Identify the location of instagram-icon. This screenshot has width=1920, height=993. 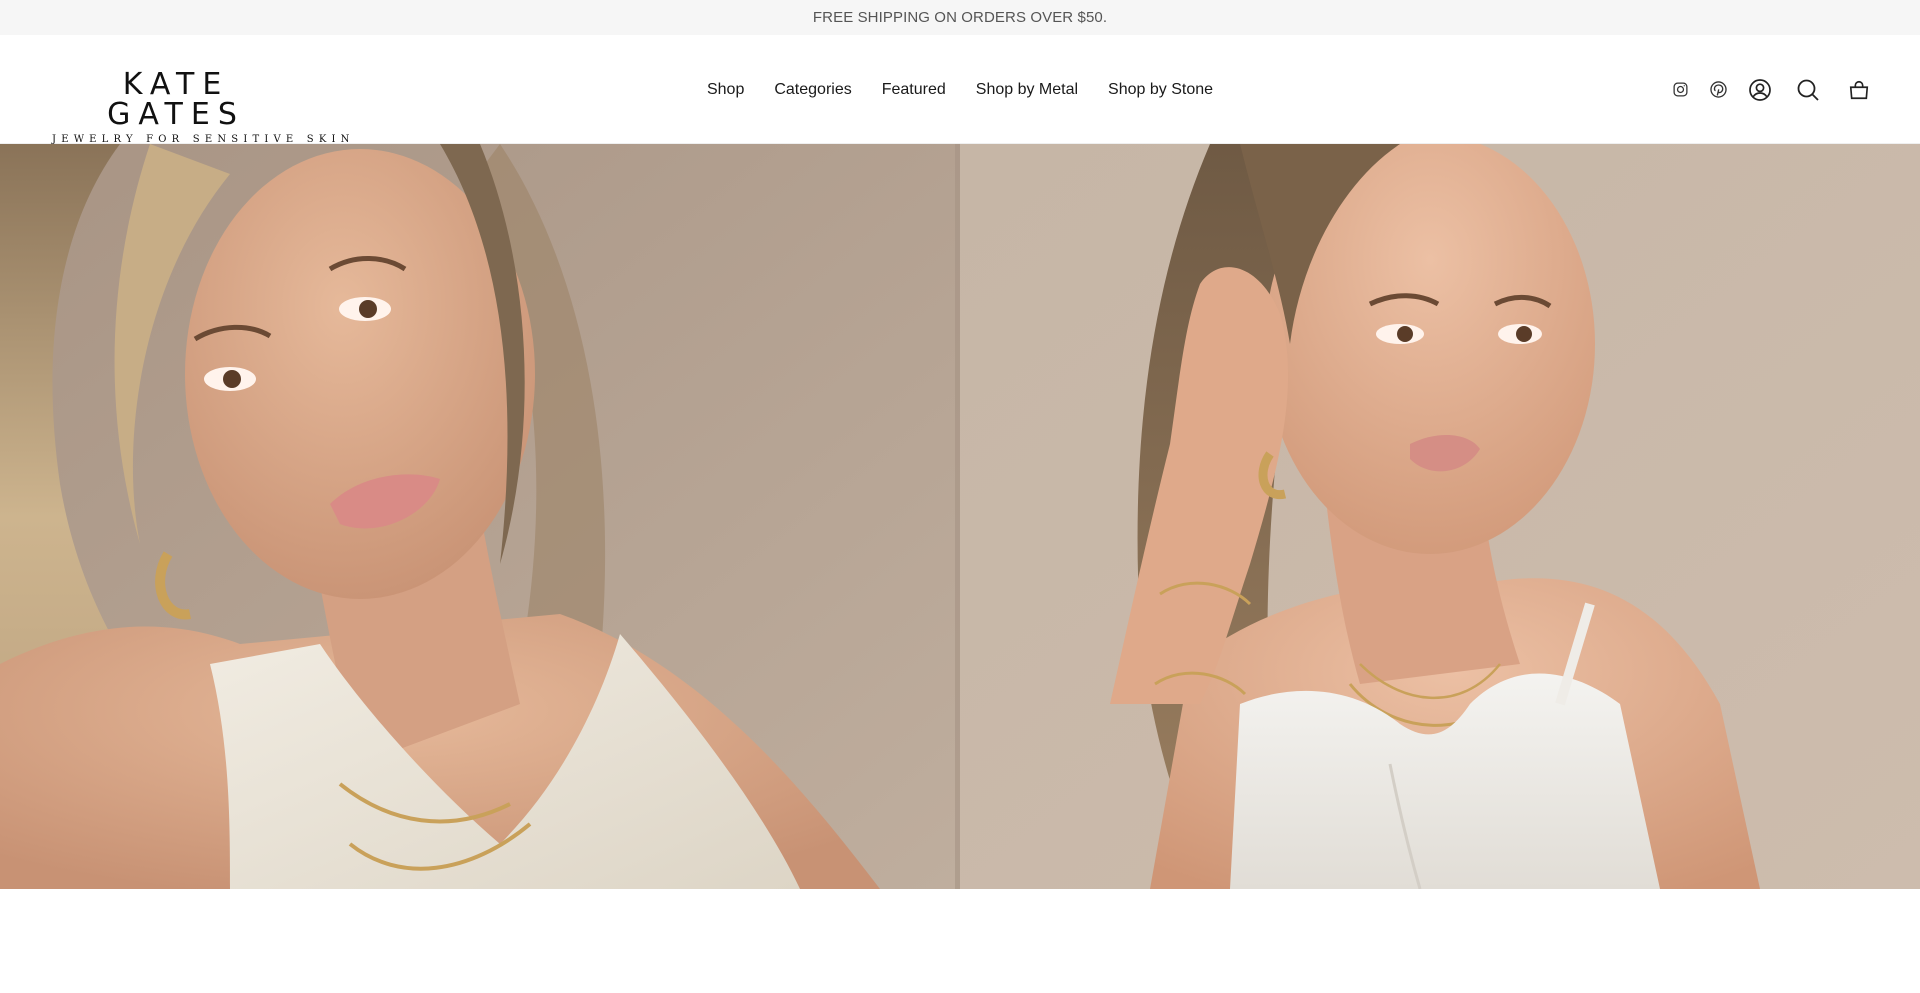
(1680, 89).